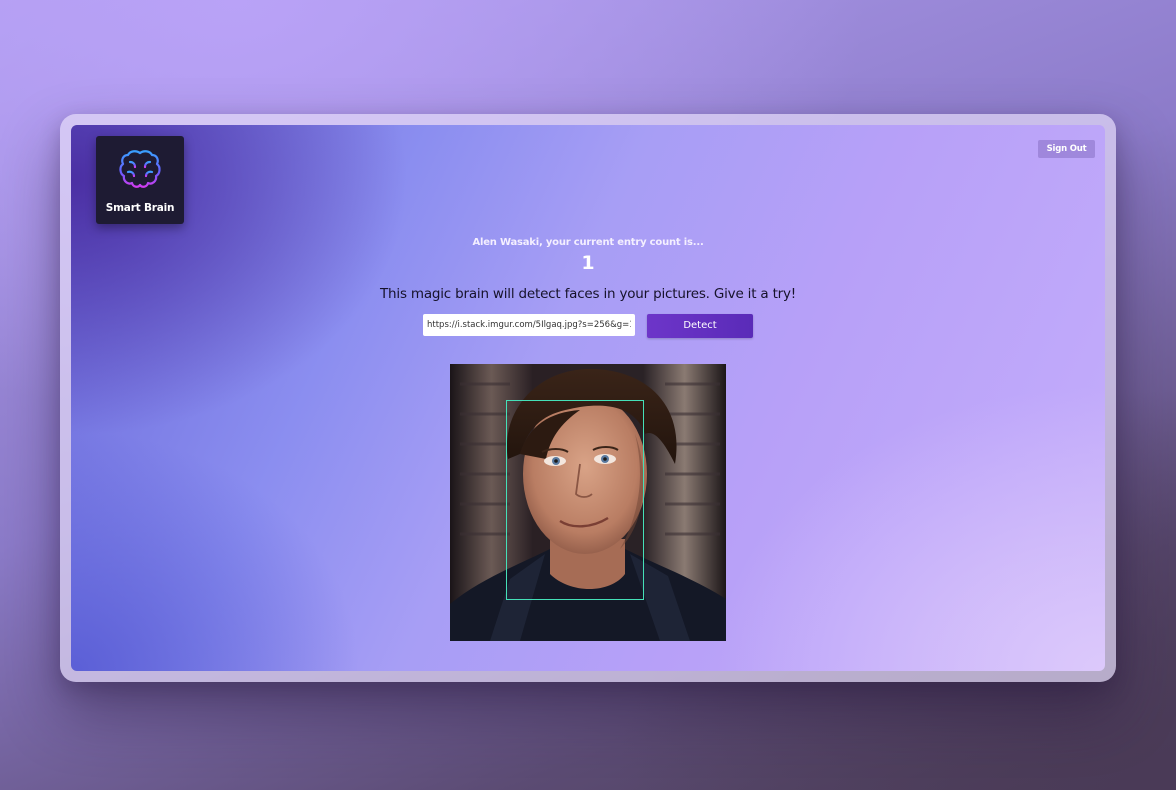 This screenshot has width=1176, height=790. Describe the element at coordinates (140, 180) in the screenshot. I see `logo: Smart Brain` at that location.